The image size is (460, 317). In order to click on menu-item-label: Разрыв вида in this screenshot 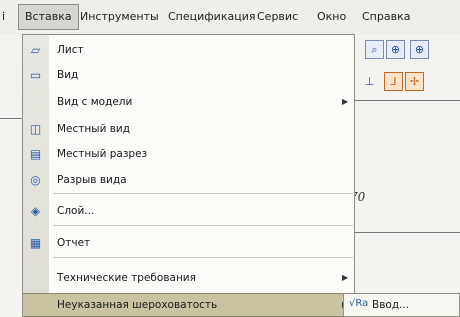, I will do `click(92, 180)`.